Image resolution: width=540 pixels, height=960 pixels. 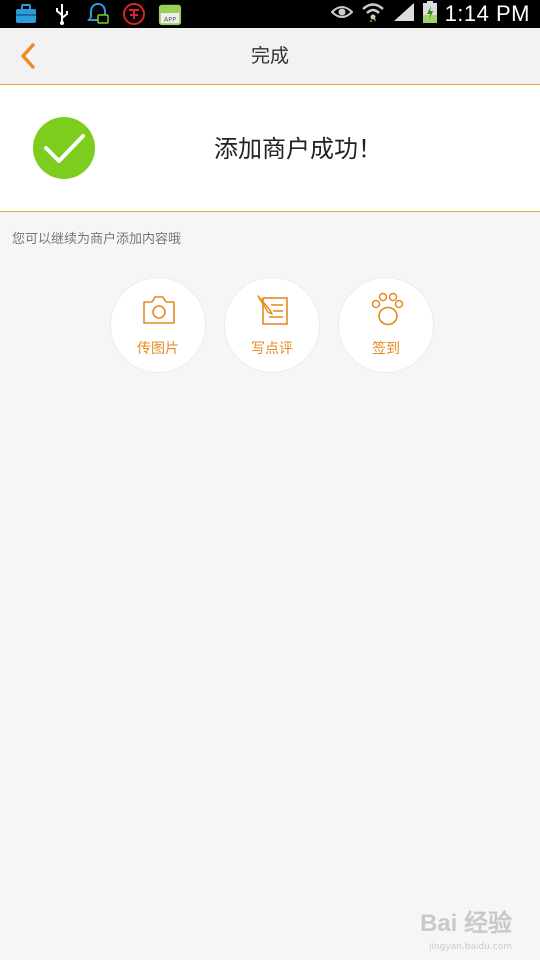 What do you see at coordinates (26, 14) in the screenshot?
I see `briefcase-icon` at bounding box center [26, 14].